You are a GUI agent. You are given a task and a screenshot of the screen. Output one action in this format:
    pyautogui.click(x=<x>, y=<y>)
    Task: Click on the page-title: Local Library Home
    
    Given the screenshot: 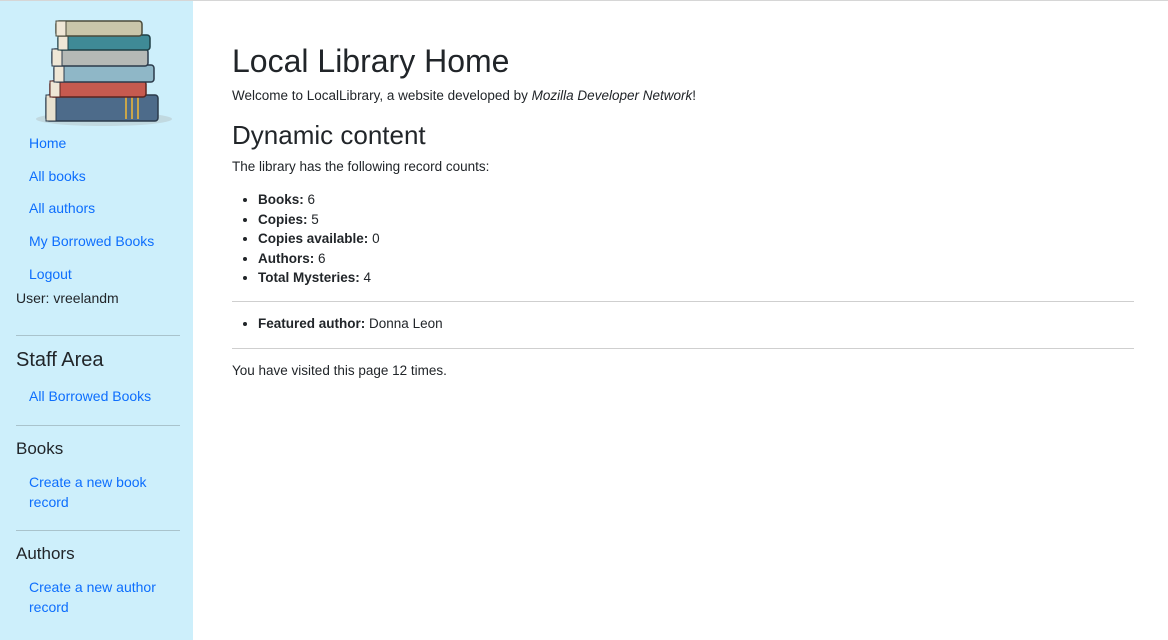 What is the action you would take?
    pyautogui.click(x=371, y=61)
    